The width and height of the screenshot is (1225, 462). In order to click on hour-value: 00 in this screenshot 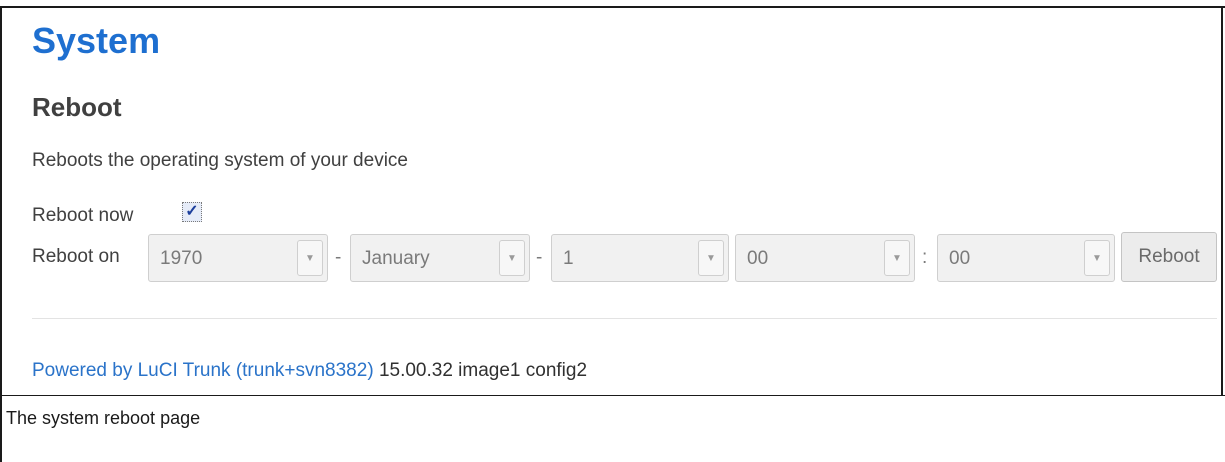, I will do `click(758, 258)`.